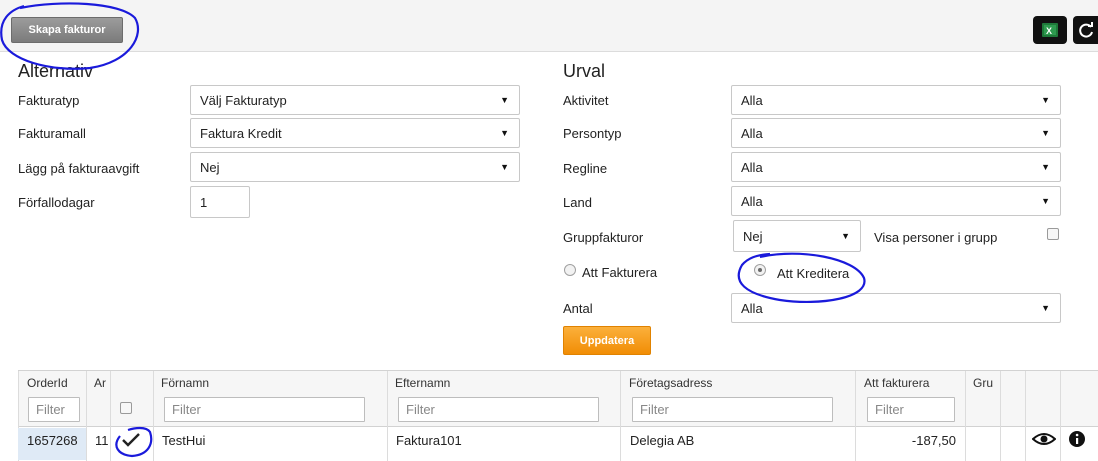 Image resolution: width=1098 pixels, height=461 pixels. Describe the element at coordinates (243, 100) in the screenshot. I see `invoice-type-value: Välj Fakturatyp` at that location.